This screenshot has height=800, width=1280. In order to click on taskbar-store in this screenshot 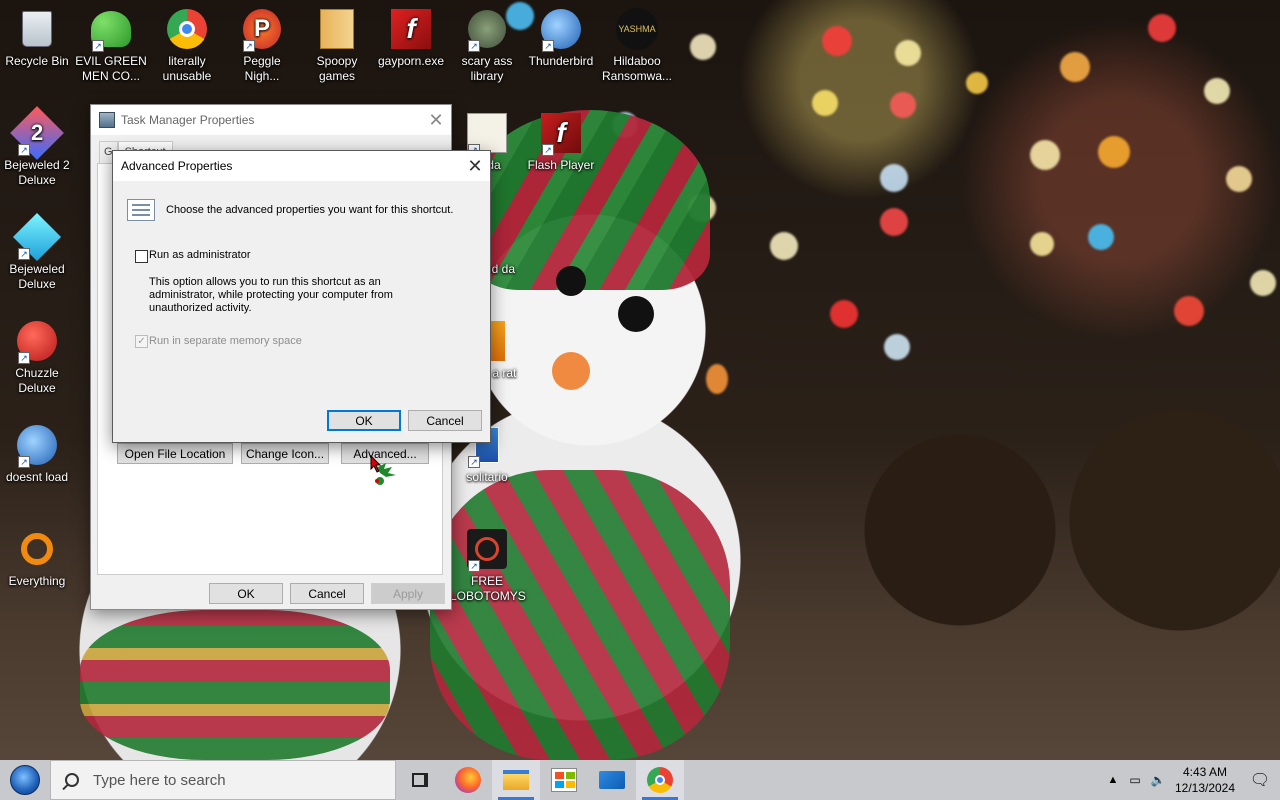, I will do `click(564, 780)`.